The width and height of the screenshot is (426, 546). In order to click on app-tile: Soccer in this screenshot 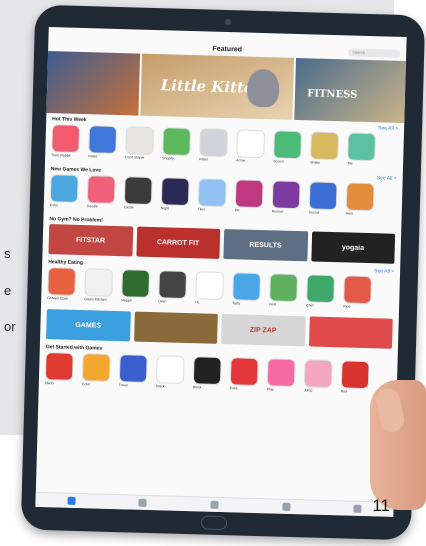, I will do `click(325, 200)`.